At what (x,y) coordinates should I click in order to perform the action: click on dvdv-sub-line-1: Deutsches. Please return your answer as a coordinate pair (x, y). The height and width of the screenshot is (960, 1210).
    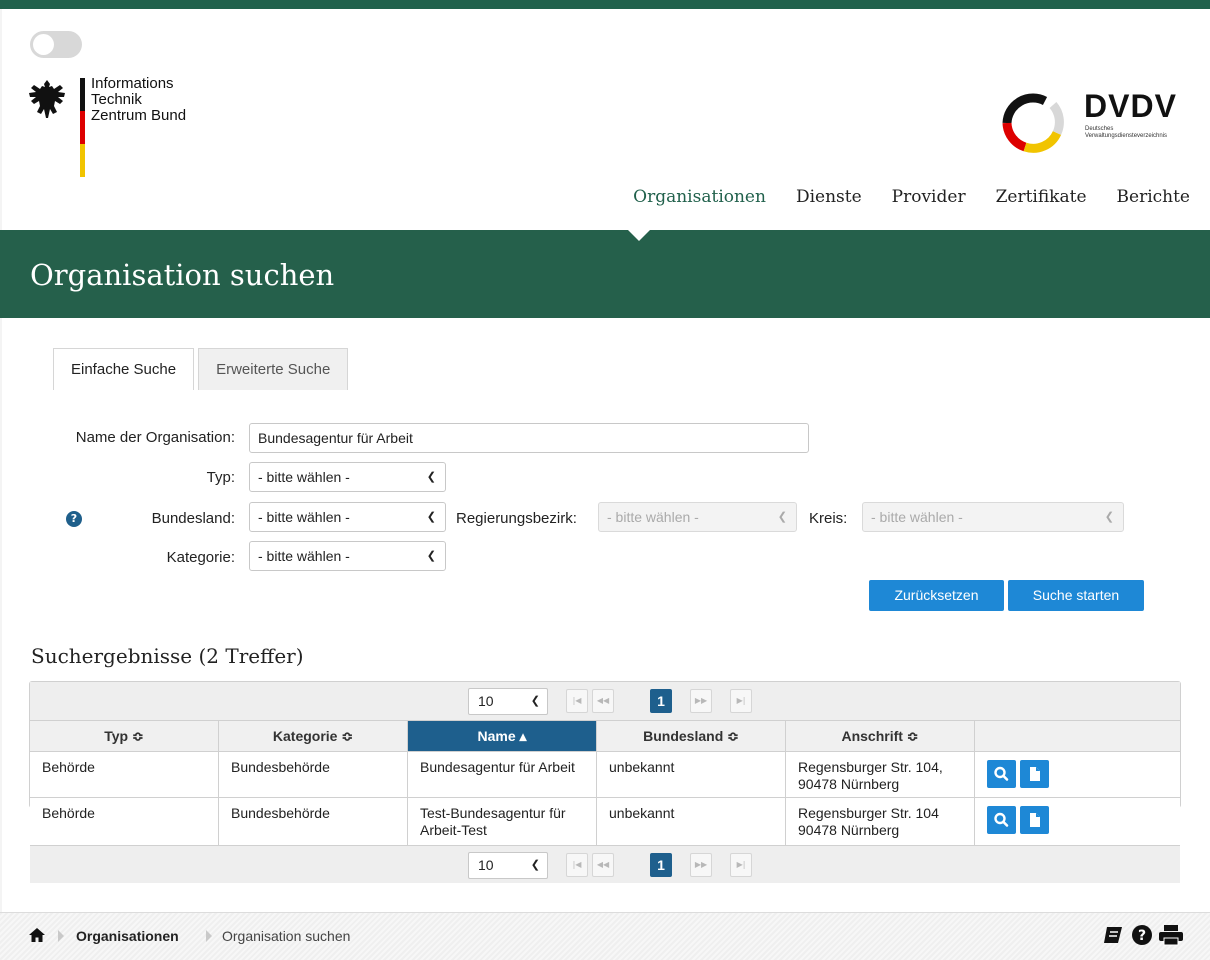
    Looking at the image, I should click on (1099, 129).